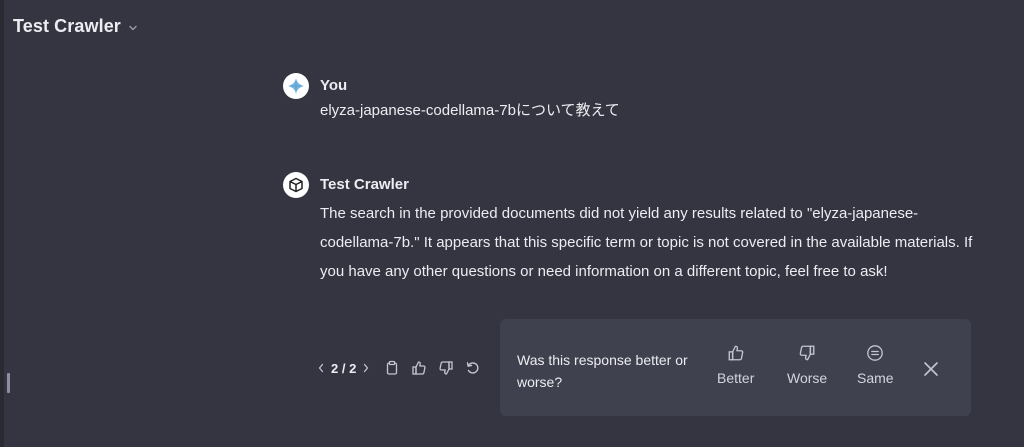 Image resolution: width=1024 pixels, height=447 pixels. Describe the element at coordinates (735, 364) in the screenshot. I see `better-button: Better` at that location.